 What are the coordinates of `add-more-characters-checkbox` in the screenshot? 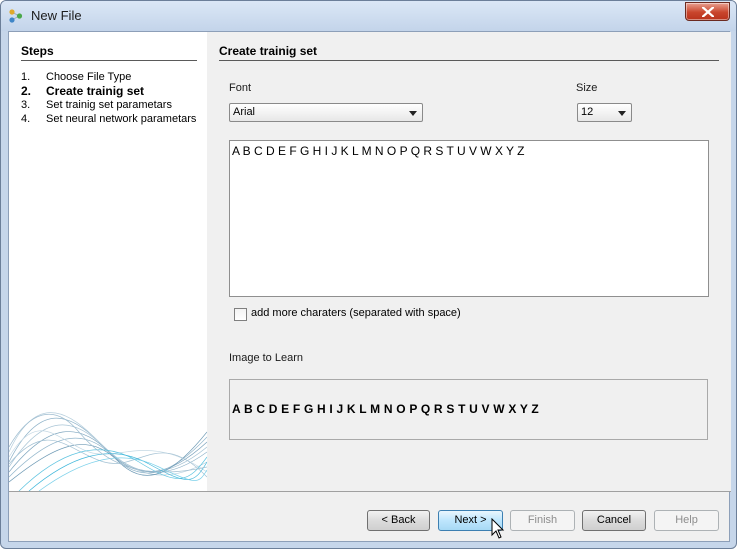 It's located at (240, 314).